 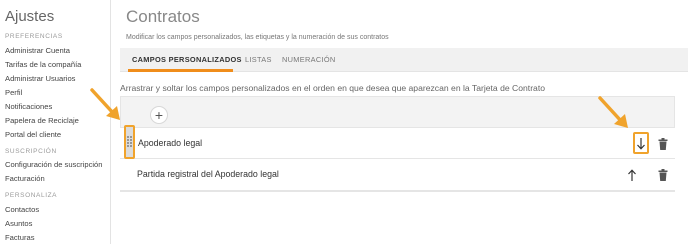 I want to click on move-up-button, so click(x=632, y=175).